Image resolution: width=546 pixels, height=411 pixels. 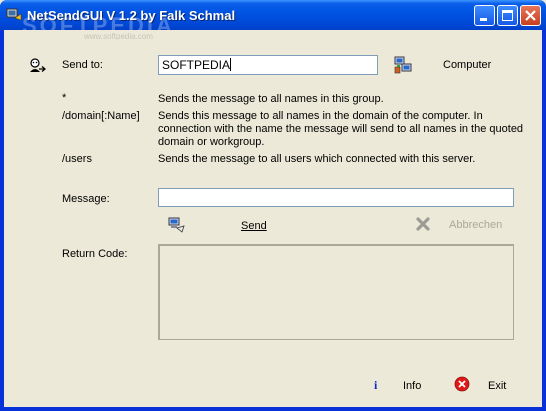 I want to click on send-label: Send, so click(x=254, y=226).